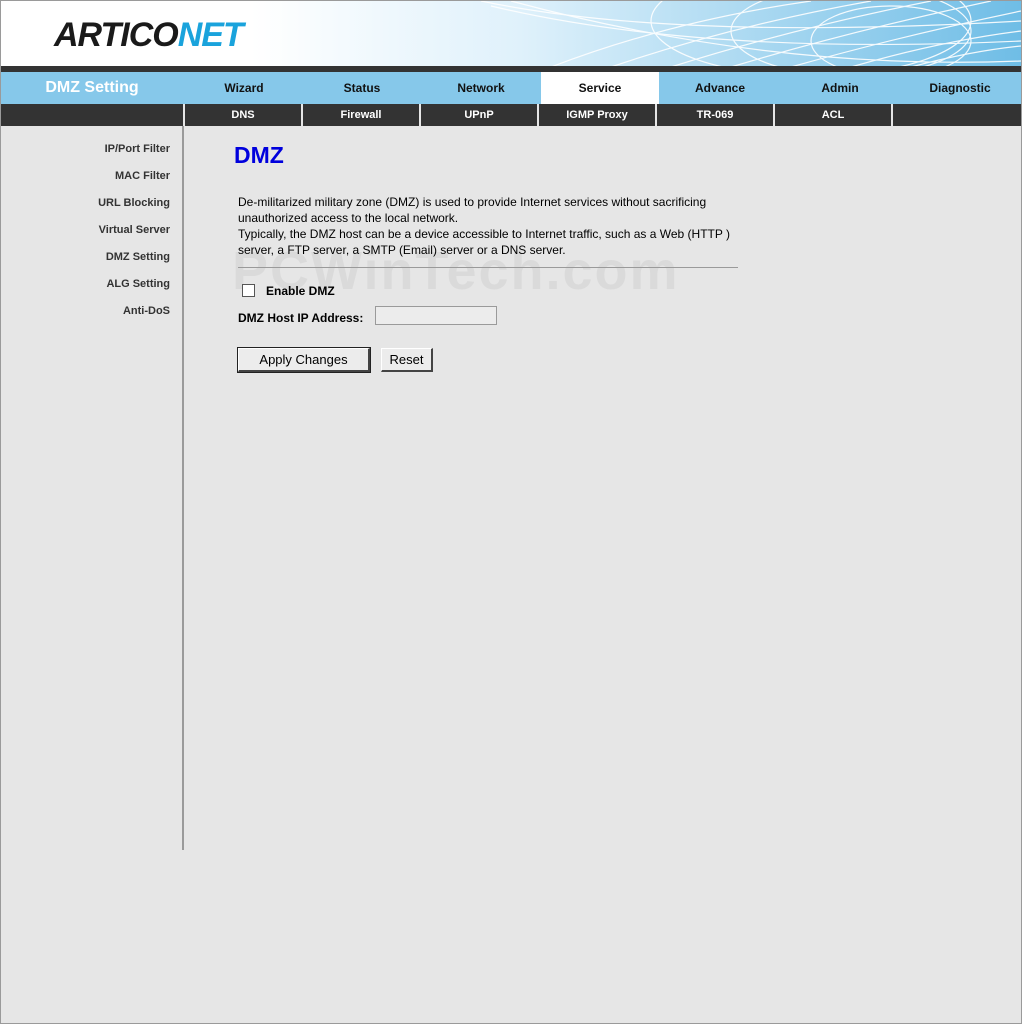 Image resolution: width=1022 pixels, height=1024 pixels. What do you see at coordinates (137, 149) in the screenshot?
I see `sidebar-item-ip-port-filter: IP/Port Filter` at bounding box center [137, 149].